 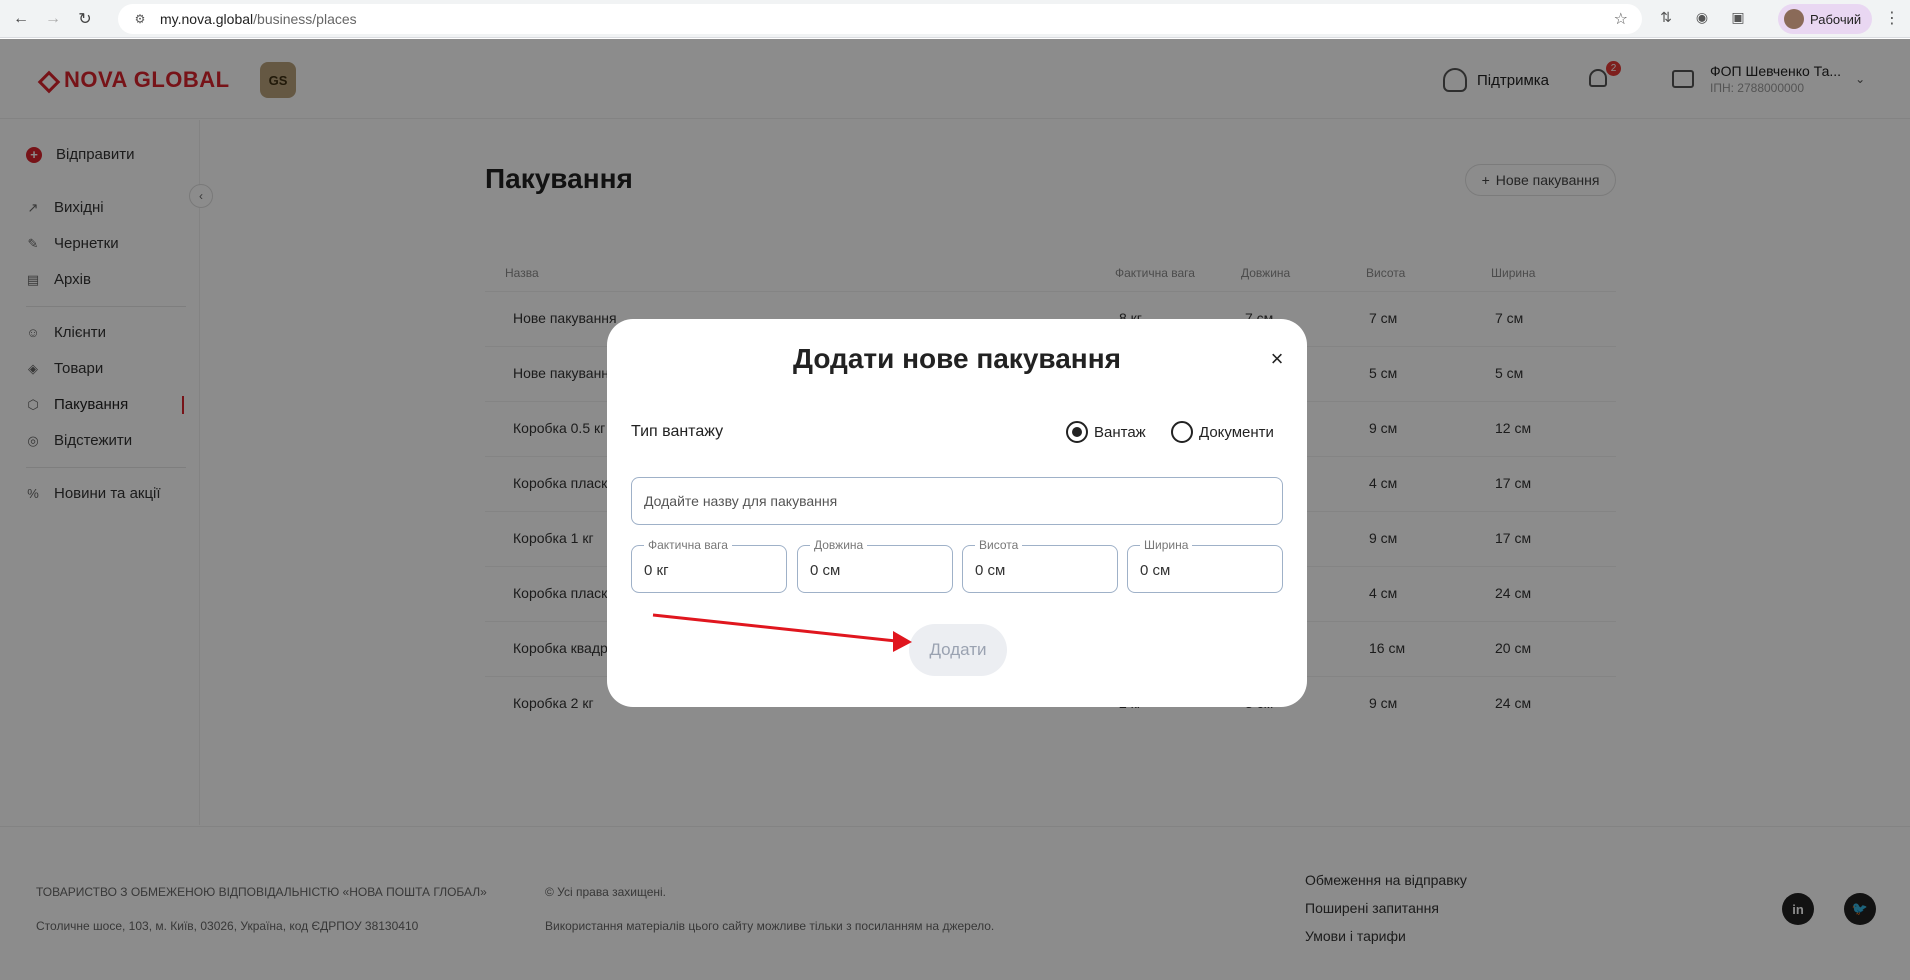 What do you see at coordinates (207, 19) in the screenshot?
I see `url-host: my.nova.global` at bounding box center [207, 19].